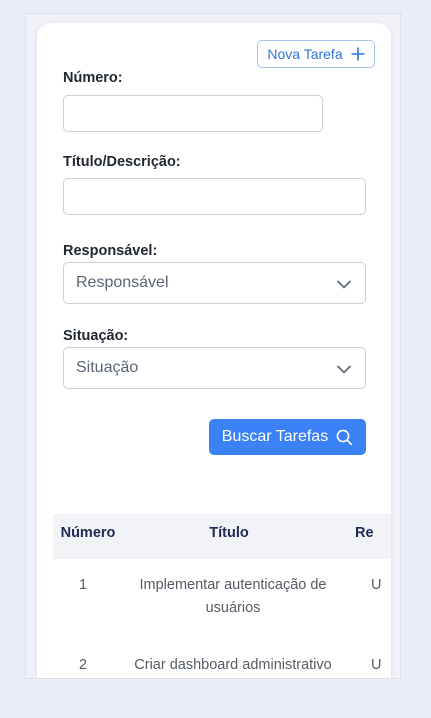  I want to click on search-icon, so click(344, 437).